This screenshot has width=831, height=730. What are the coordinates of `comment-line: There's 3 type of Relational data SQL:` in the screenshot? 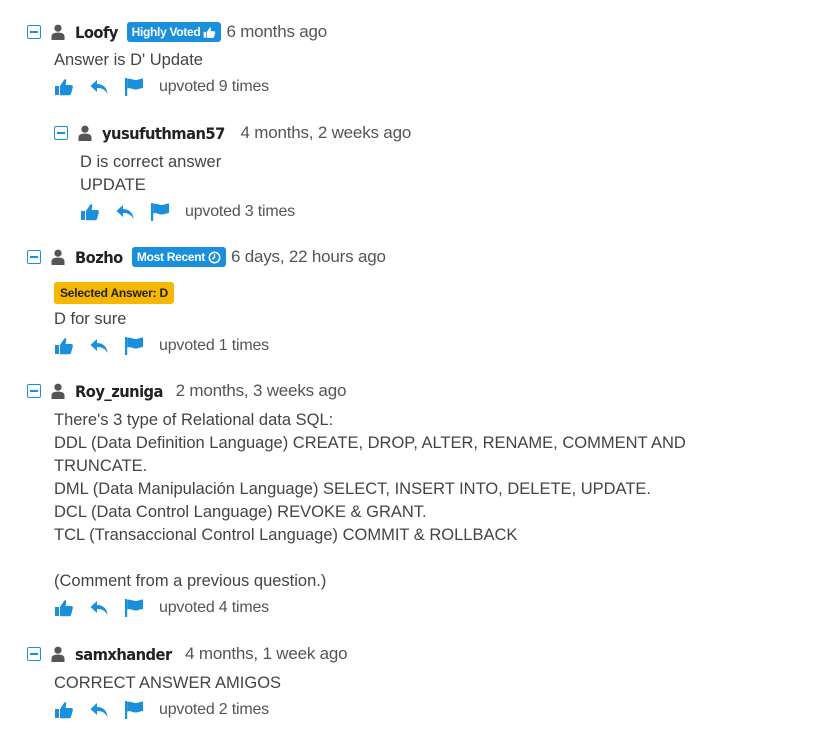 It's located at (194, 420).